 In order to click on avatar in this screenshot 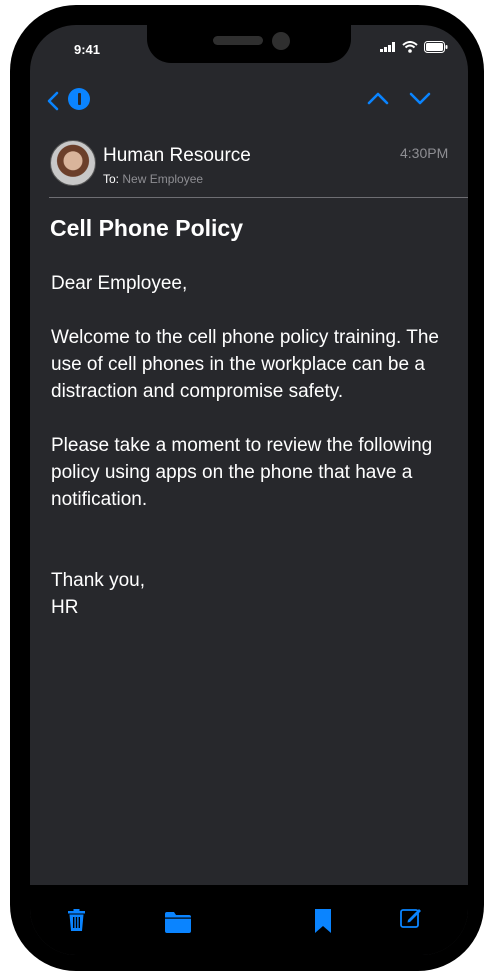, I will do `click(73, 163)`.